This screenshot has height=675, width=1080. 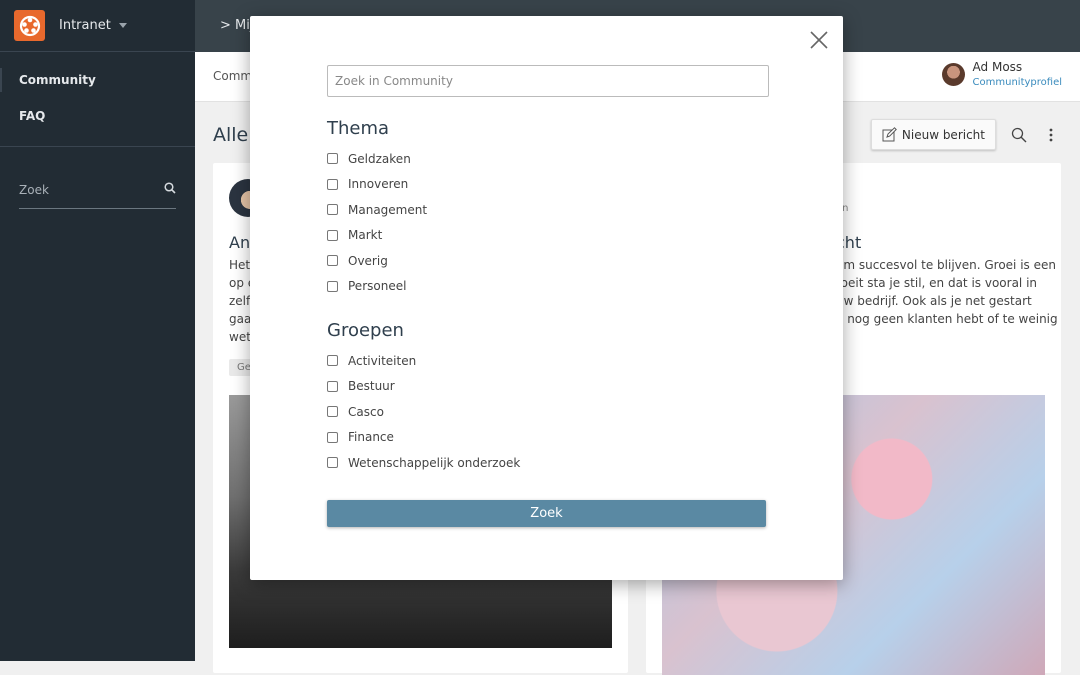 I want to click on checkbox-option: Innoveren, so click(x=377, y=185).